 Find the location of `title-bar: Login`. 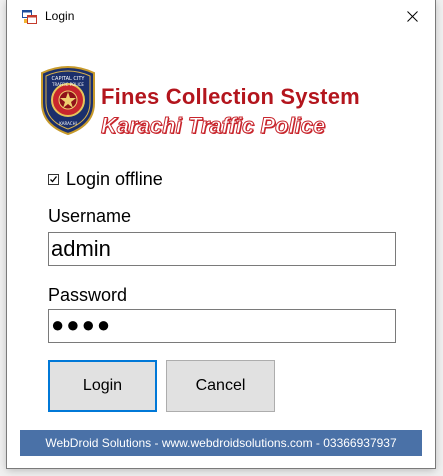

title-bar: Login is located at coordinates (221, 16).